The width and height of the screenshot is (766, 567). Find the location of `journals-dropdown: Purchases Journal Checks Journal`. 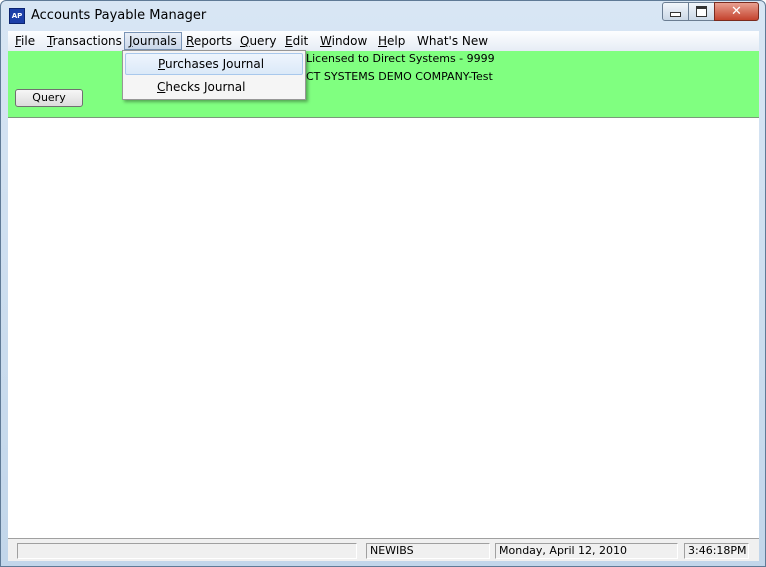

journals-dropdown: Purchases Journal Checks Journal is located at coordinates (214, 75).